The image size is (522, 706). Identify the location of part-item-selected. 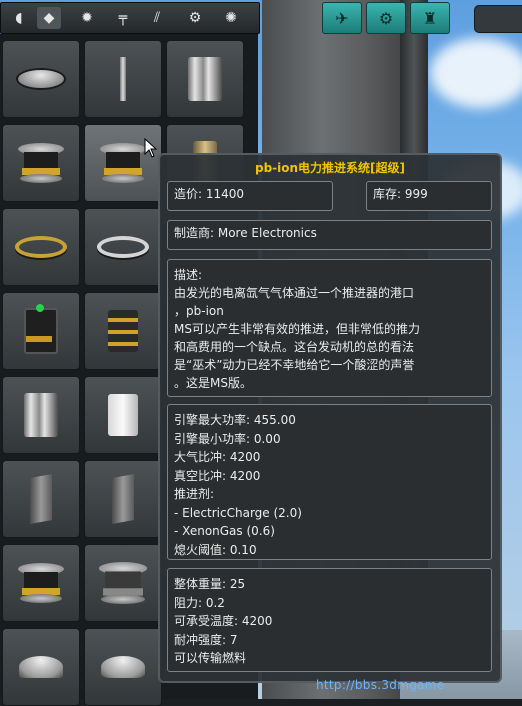
(123, 163).